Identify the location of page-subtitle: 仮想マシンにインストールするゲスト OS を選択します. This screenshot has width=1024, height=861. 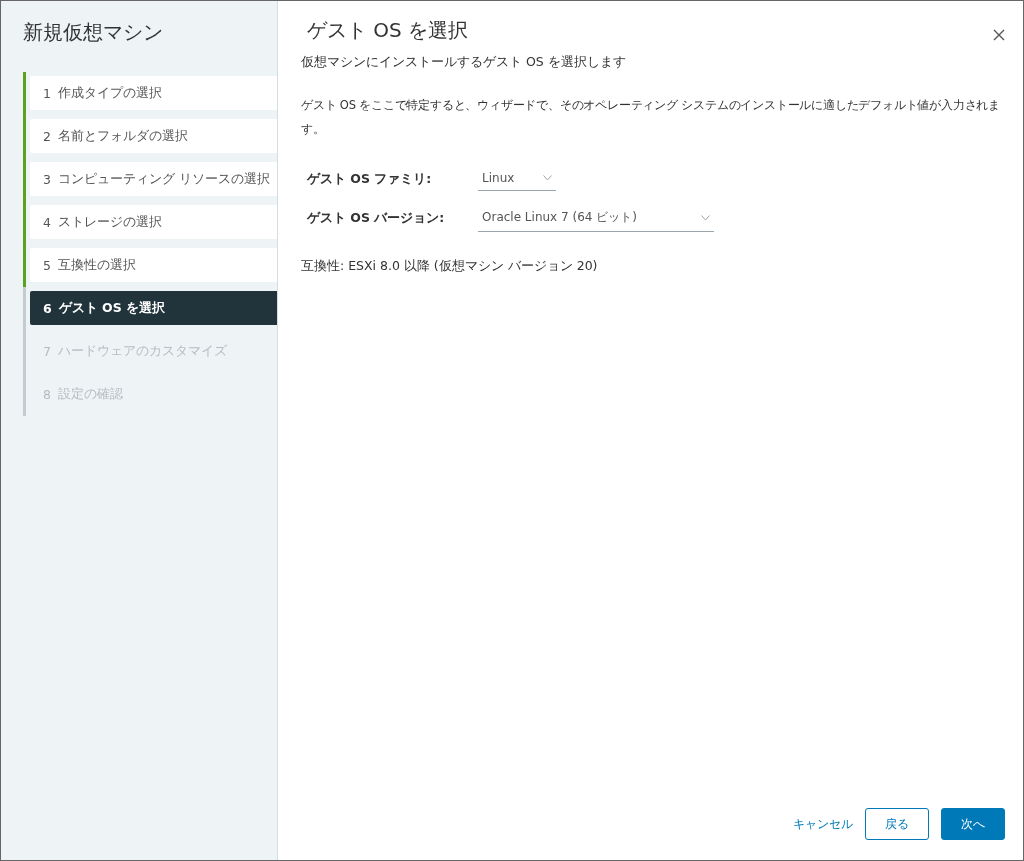
(464, 62).